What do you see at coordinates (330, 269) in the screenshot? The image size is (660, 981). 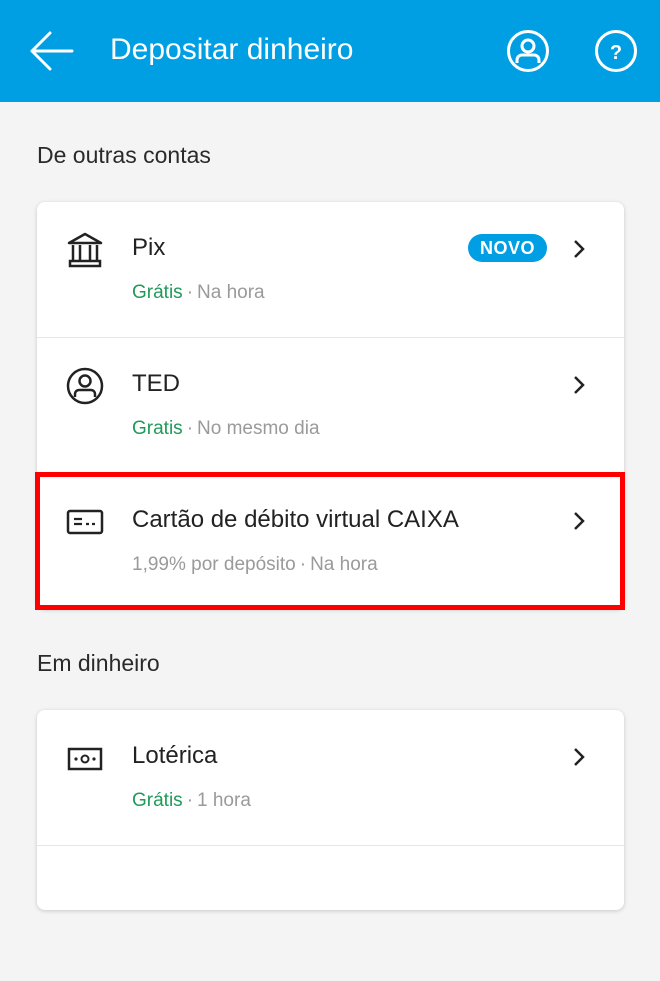 I see `deposit-option-pix: Pix NOVO Grátis · Na hora` at bounding box center [330, 269].